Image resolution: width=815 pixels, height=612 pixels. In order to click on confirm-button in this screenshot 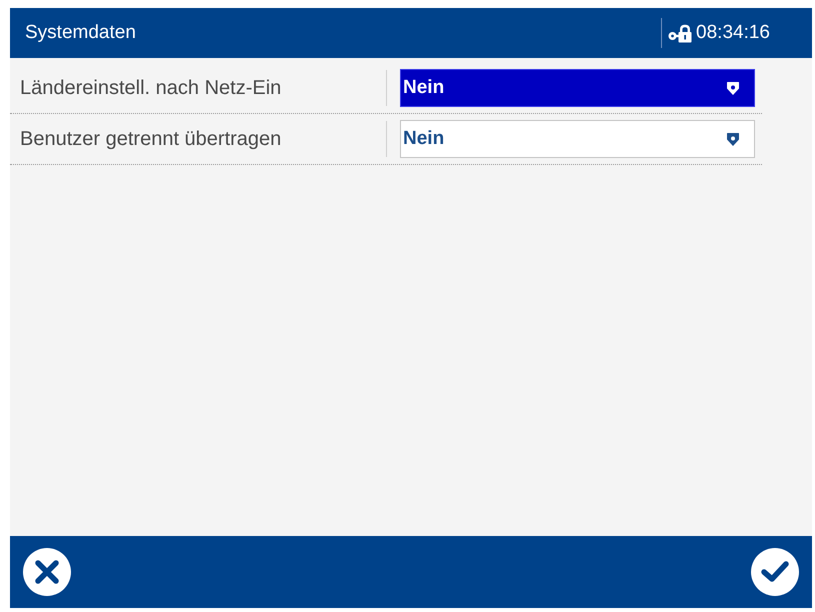, I will do `click(775, 572)`.